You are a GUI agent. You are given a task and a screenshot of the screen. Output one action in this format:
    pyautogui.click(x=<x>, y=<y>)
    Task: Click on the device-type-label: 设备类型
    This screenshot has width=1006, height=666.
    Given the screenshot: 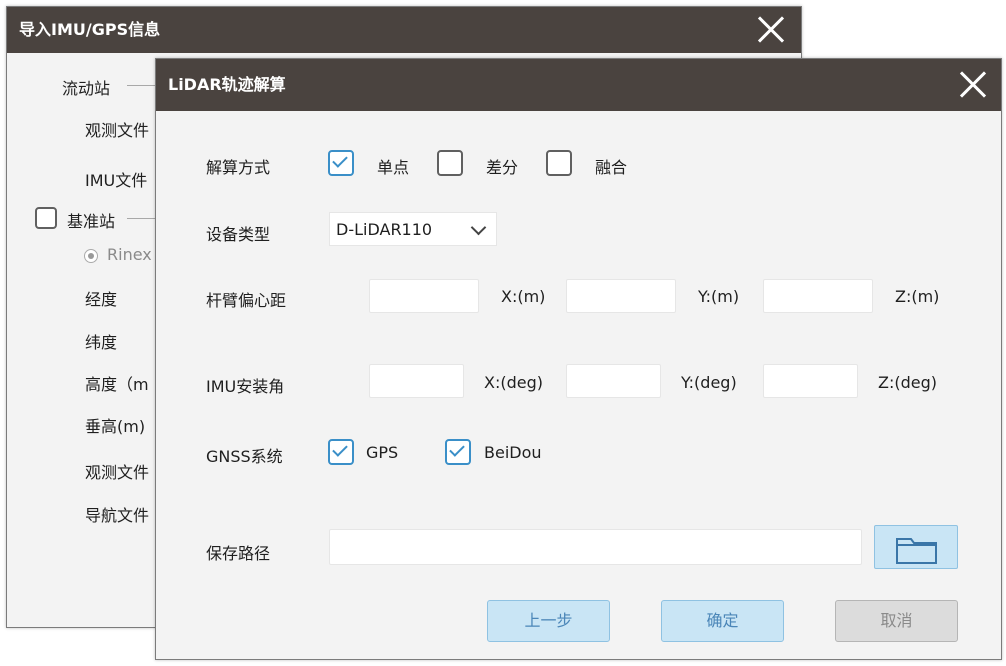 What is the action you would take?
    pyautogui.click(x=238, y=234)
    